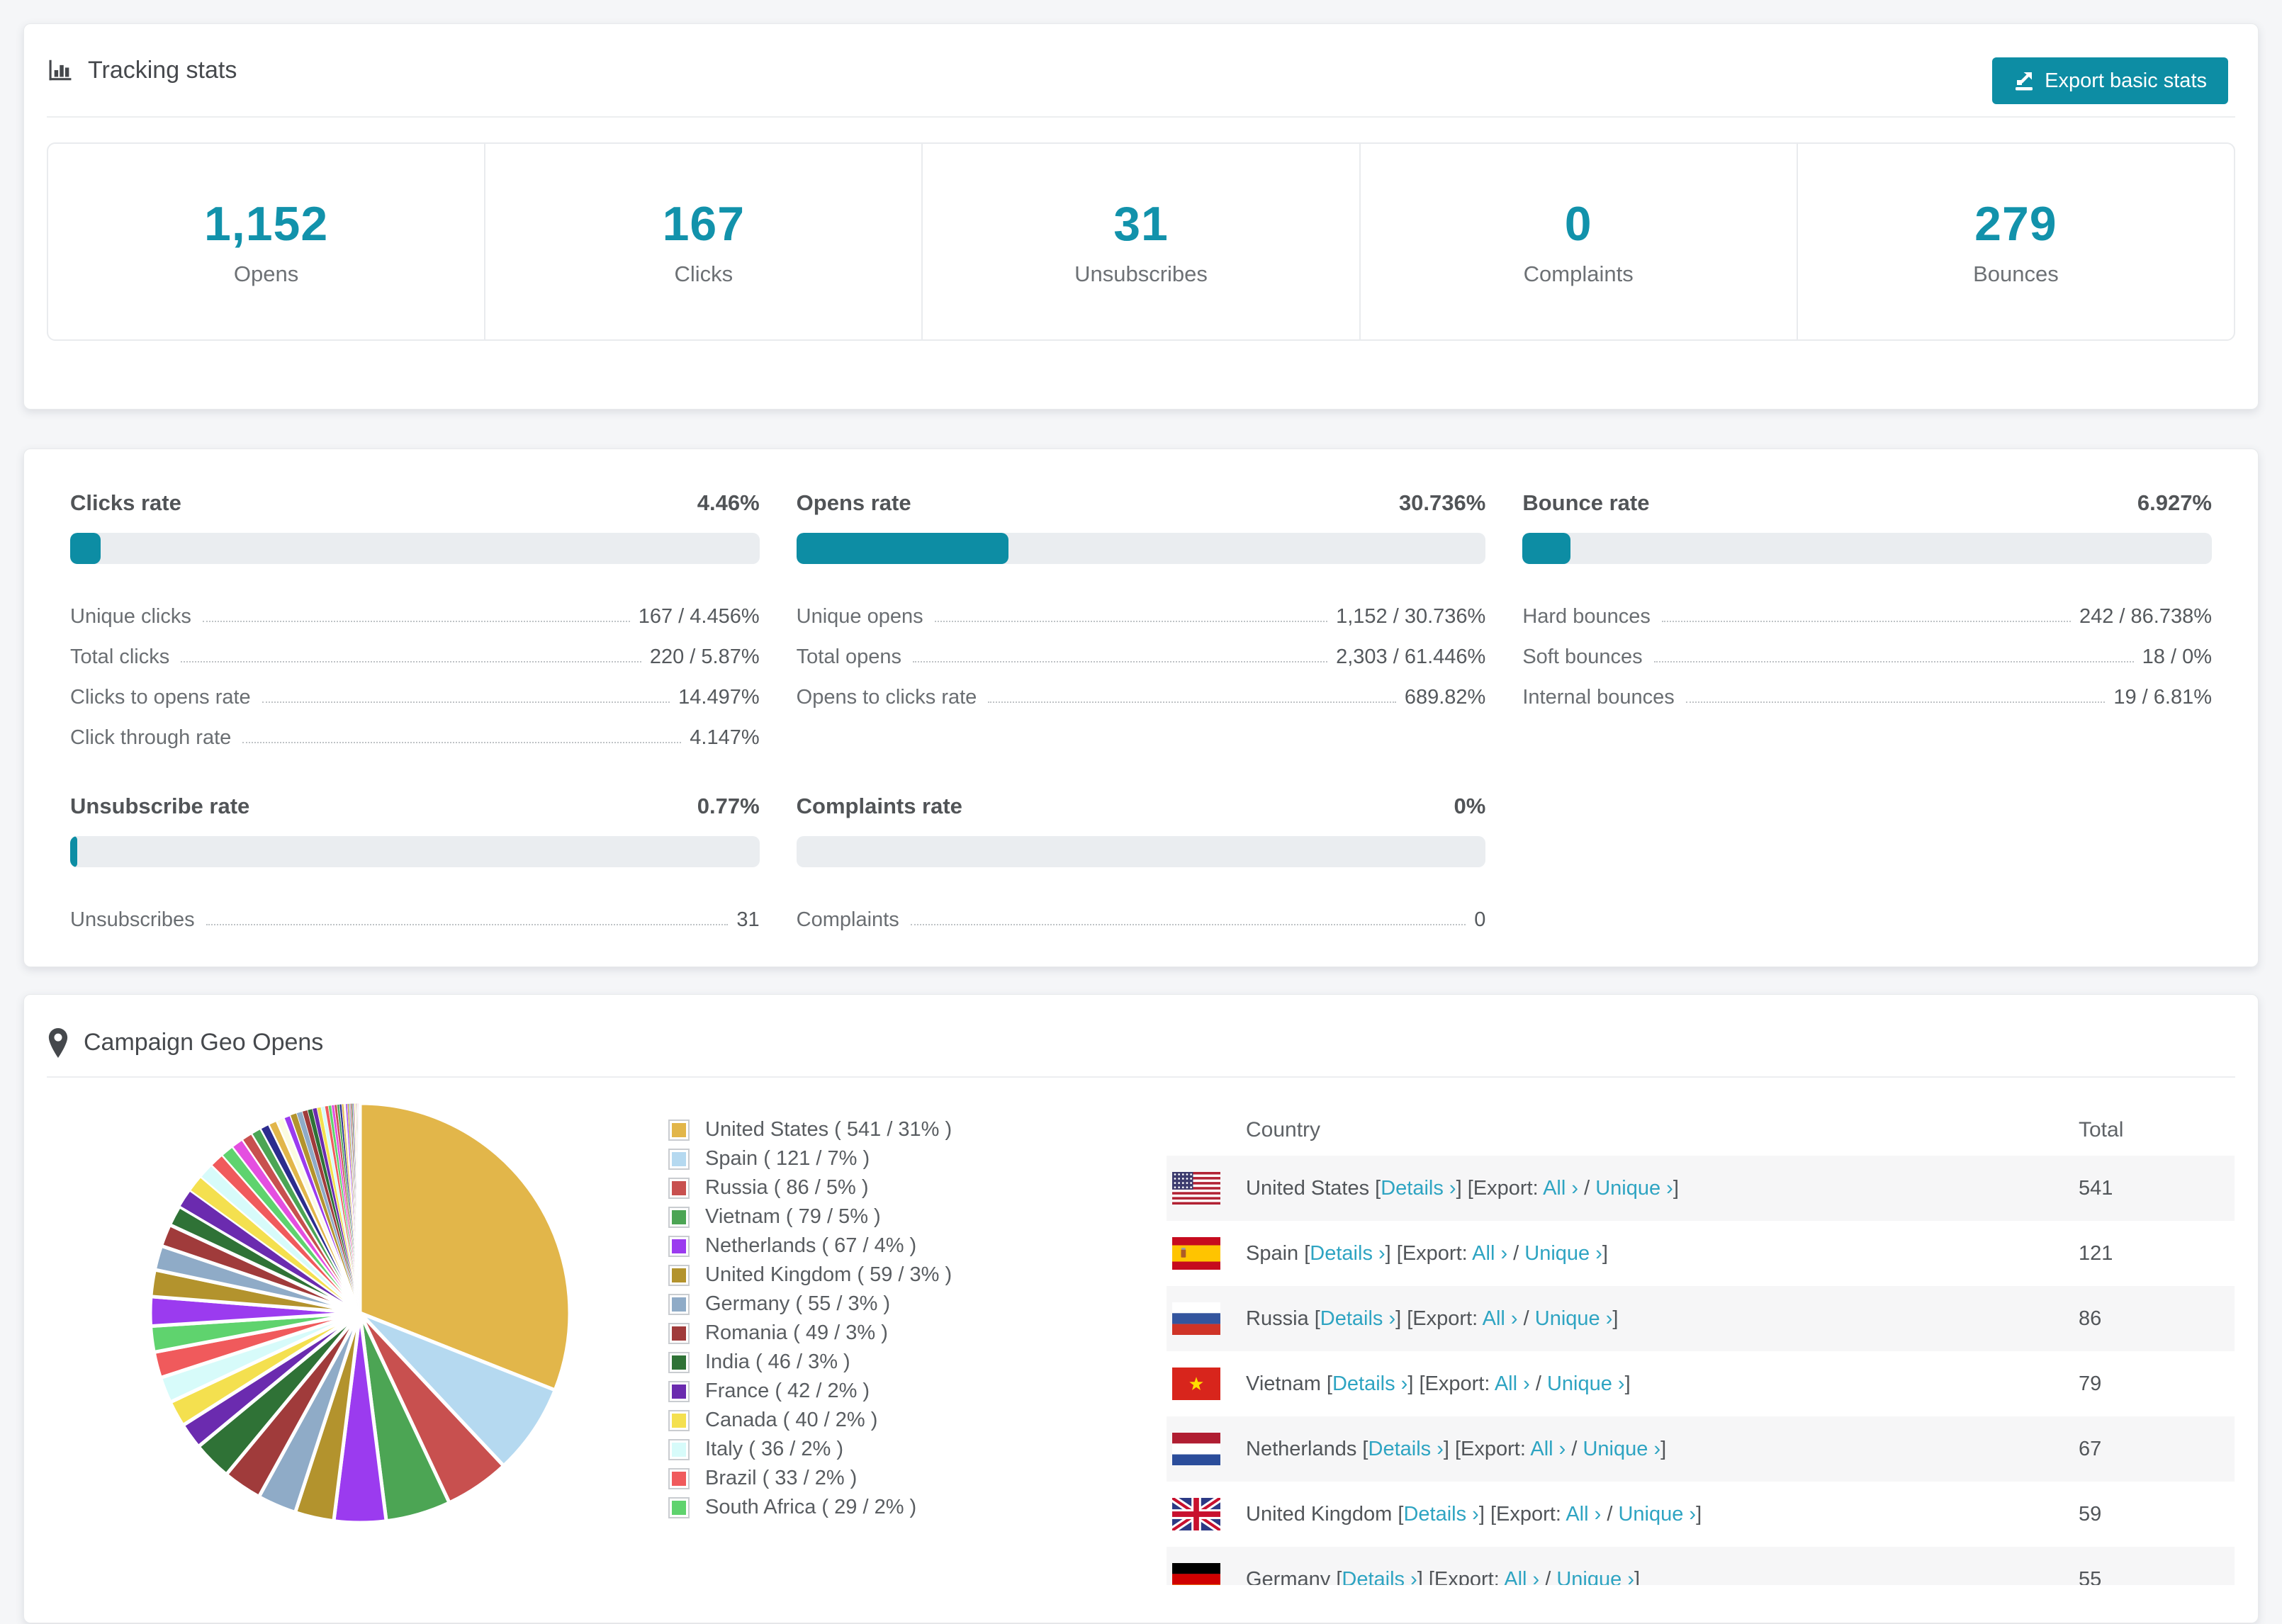 This screenshot has width=2282, height=1624. I want to click on total-cell: 121, so click(2096, 1253).